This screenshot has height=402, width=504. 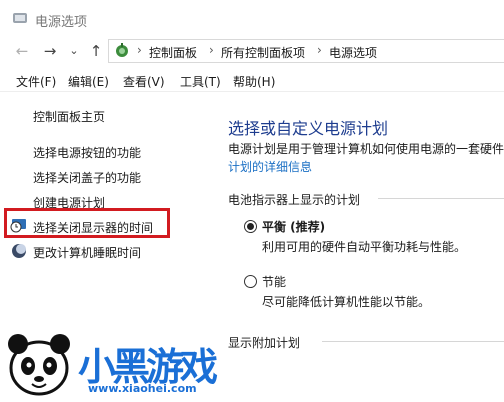 What do you see at coordinates (87, 252) in the screenshot?
I see `sidebar-item-sleep: 更改计算机睡眠时间` at bounding box center [87, 252].